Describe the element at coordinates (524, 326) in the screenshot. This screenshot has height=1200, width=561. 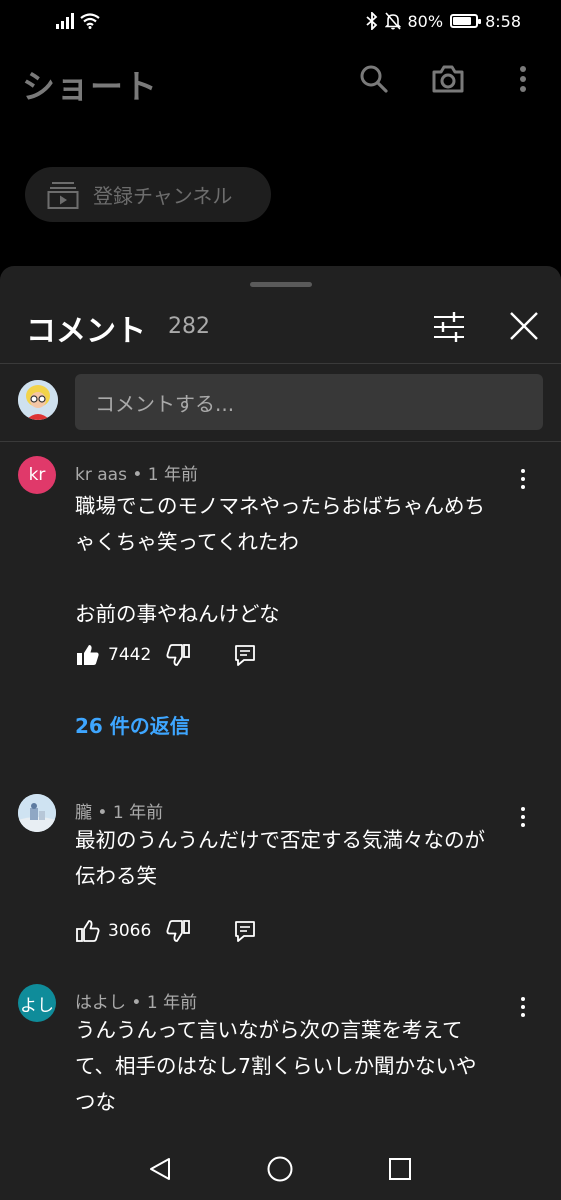
I see `close-icon` at that location.